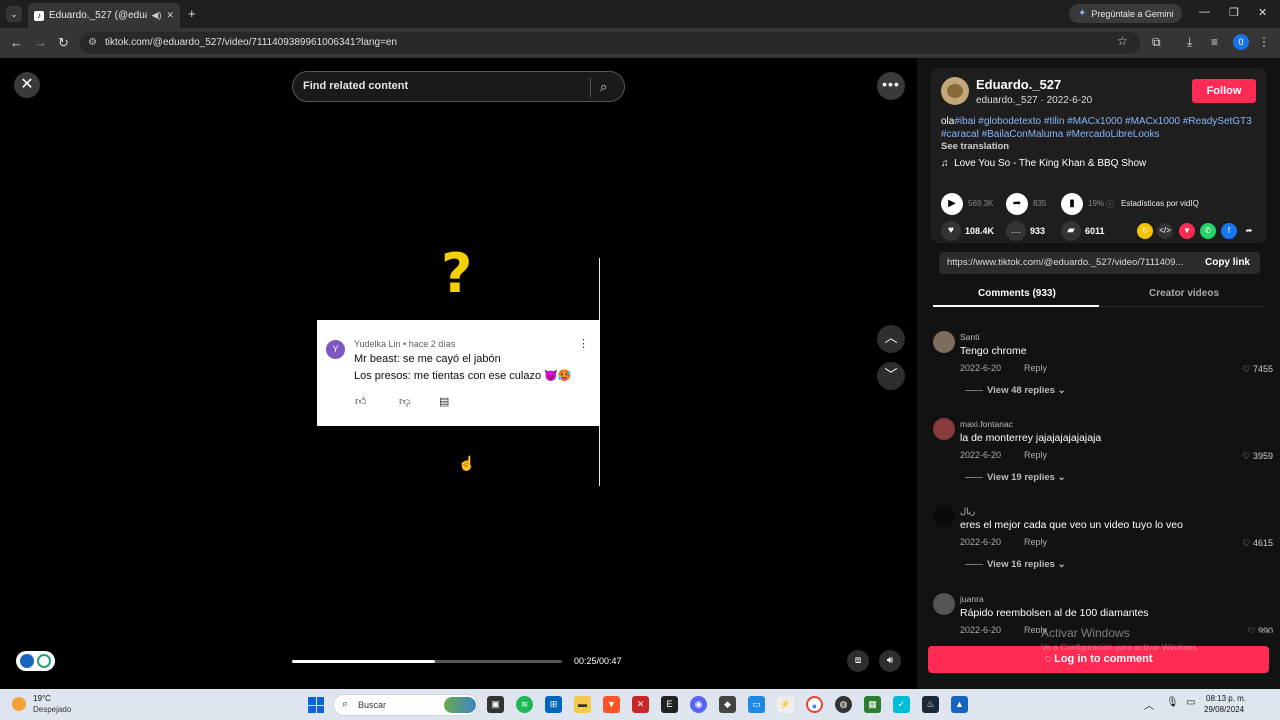 Image resolution: width=1280 pixels, height=720 pixels. Describe the element at coordinates (972, 599) in the screenshot. I see `comment-user: juanra` at that location.